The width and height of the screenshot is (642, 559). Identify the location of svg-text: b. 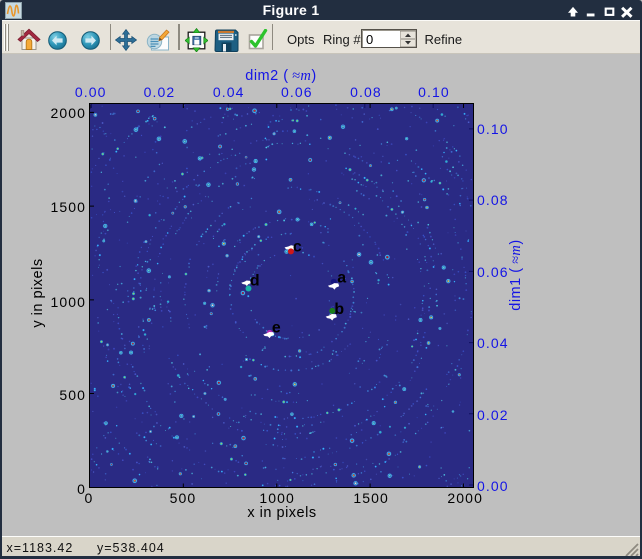
(339, 308).